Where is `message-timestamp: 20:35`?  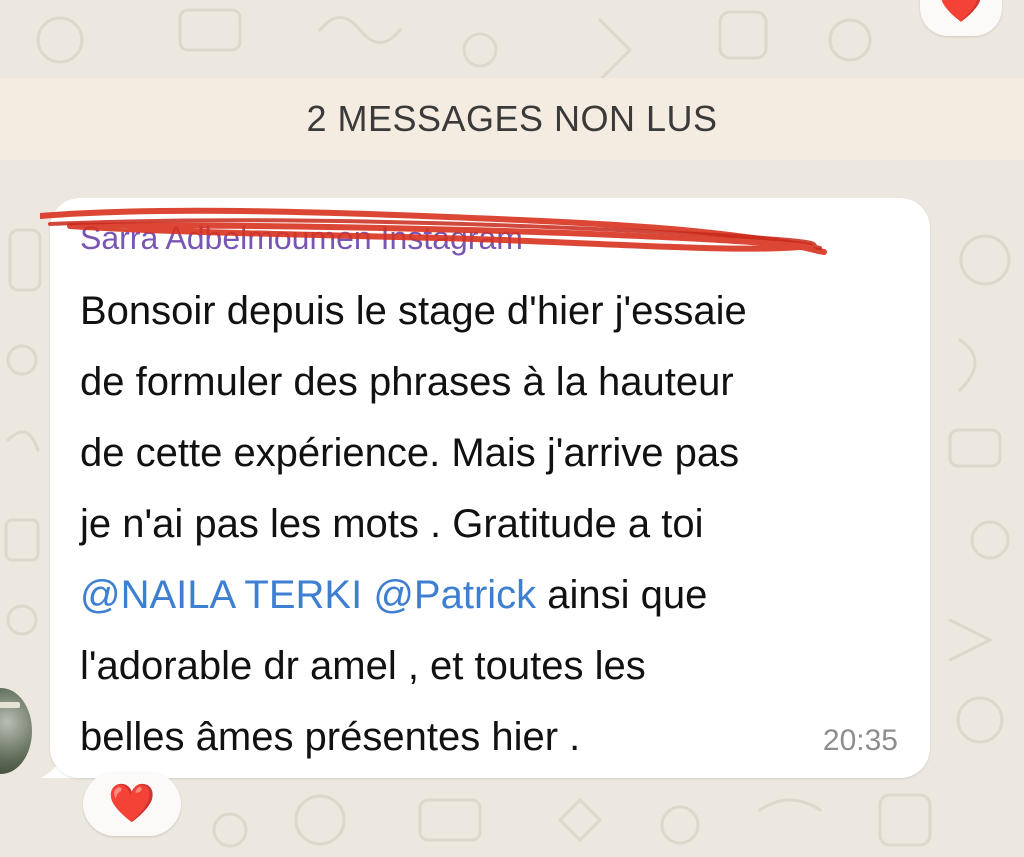
message-timestamp: 20:35 is located at coordinates (860, 740).